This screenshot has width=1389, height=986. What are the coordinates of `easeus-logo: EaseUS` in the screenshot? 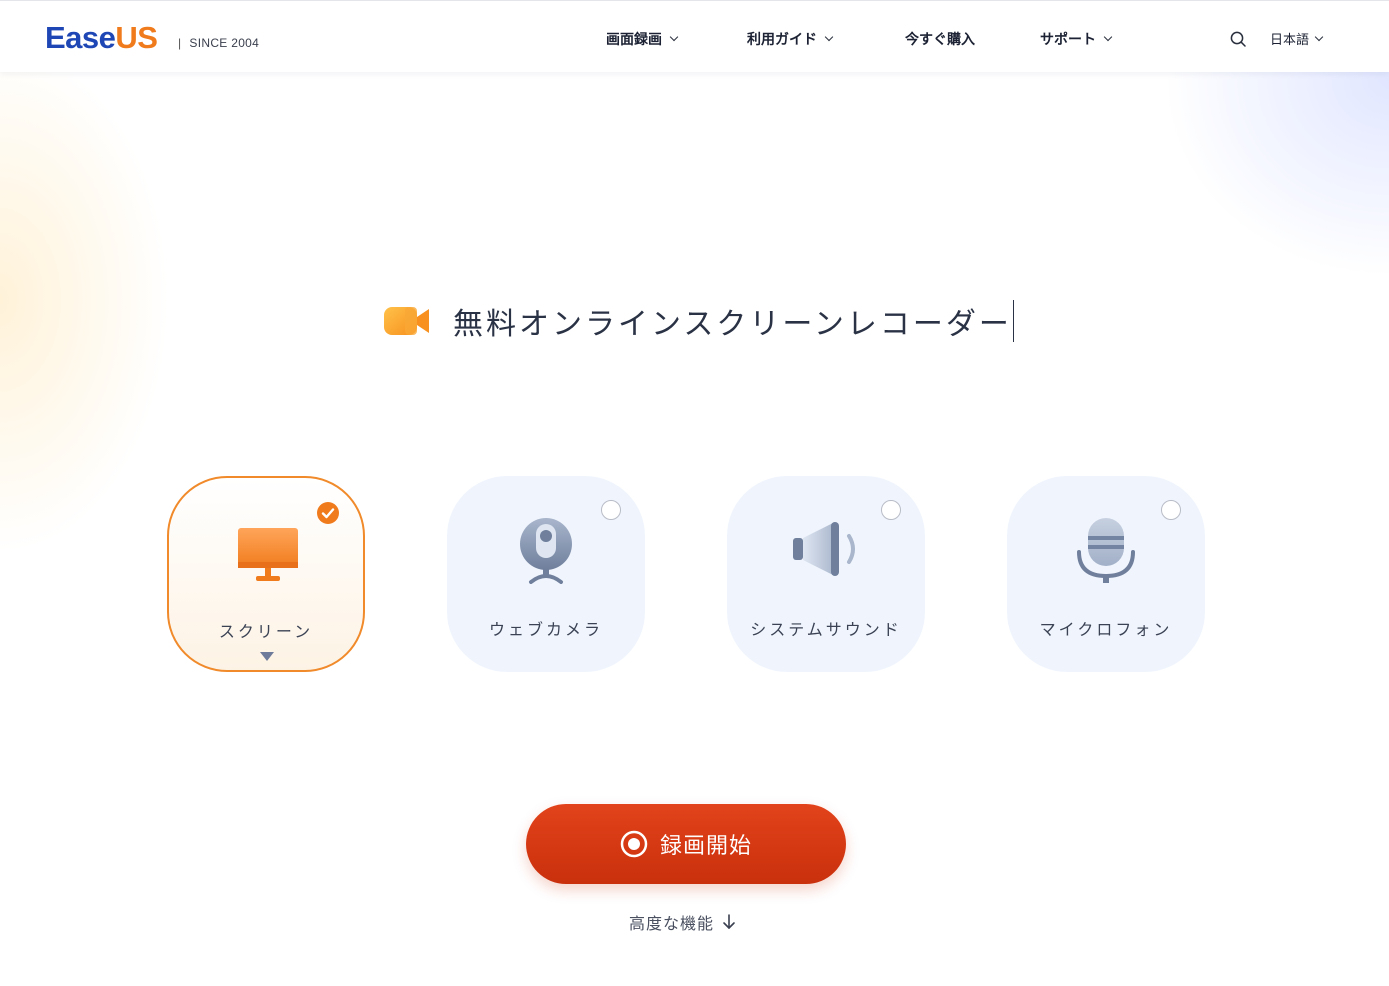 It's located at (101, 37).